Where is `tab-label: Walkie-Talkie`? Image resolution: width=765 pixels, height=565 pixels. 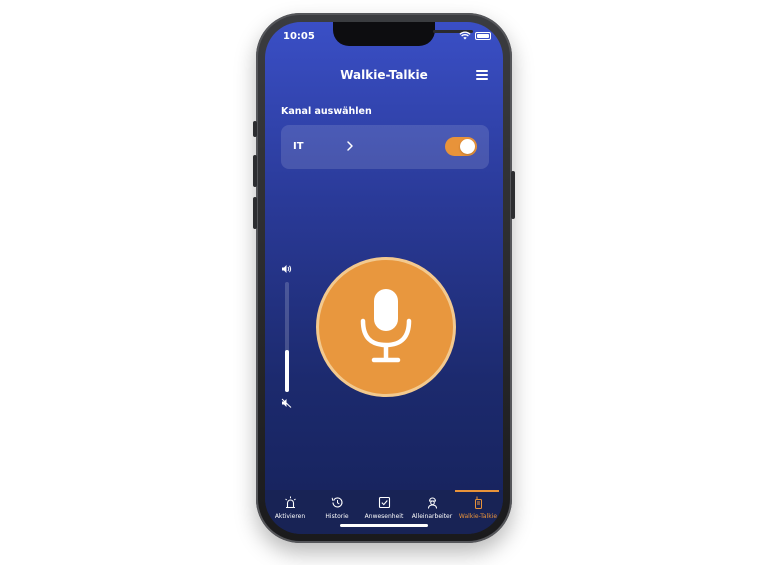 tab-label: Walkie-Talkie is located at coordinates (478, 516).